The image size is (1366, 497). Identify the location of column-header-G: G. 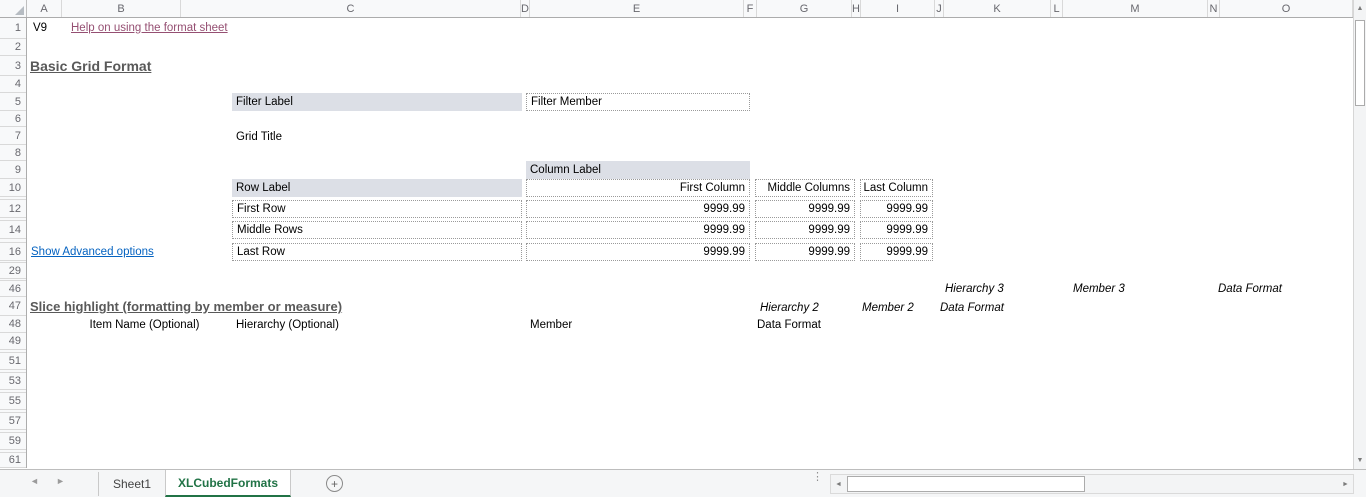
(804, 8).